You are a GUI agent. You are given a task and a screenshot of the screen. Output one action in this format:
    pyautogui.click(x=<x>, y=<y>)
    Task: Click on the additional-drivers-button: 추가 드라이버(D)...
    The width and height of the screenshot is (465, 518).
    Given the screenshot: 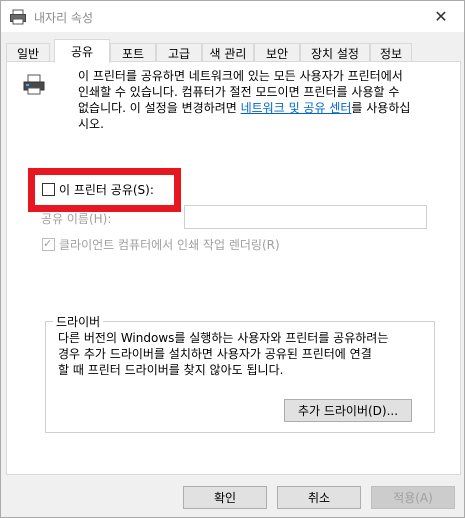 What is the action you would take?
    pyautogui.click(x=348, y=410)
    